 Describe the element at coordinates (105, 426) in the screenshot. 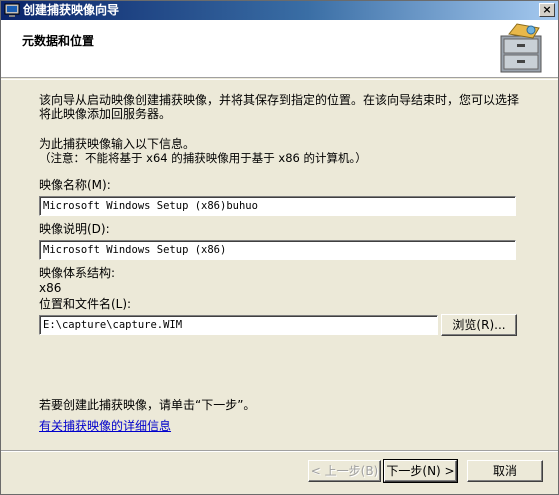

I see `help-link: 有关捕获映像的详细信息` at that location.